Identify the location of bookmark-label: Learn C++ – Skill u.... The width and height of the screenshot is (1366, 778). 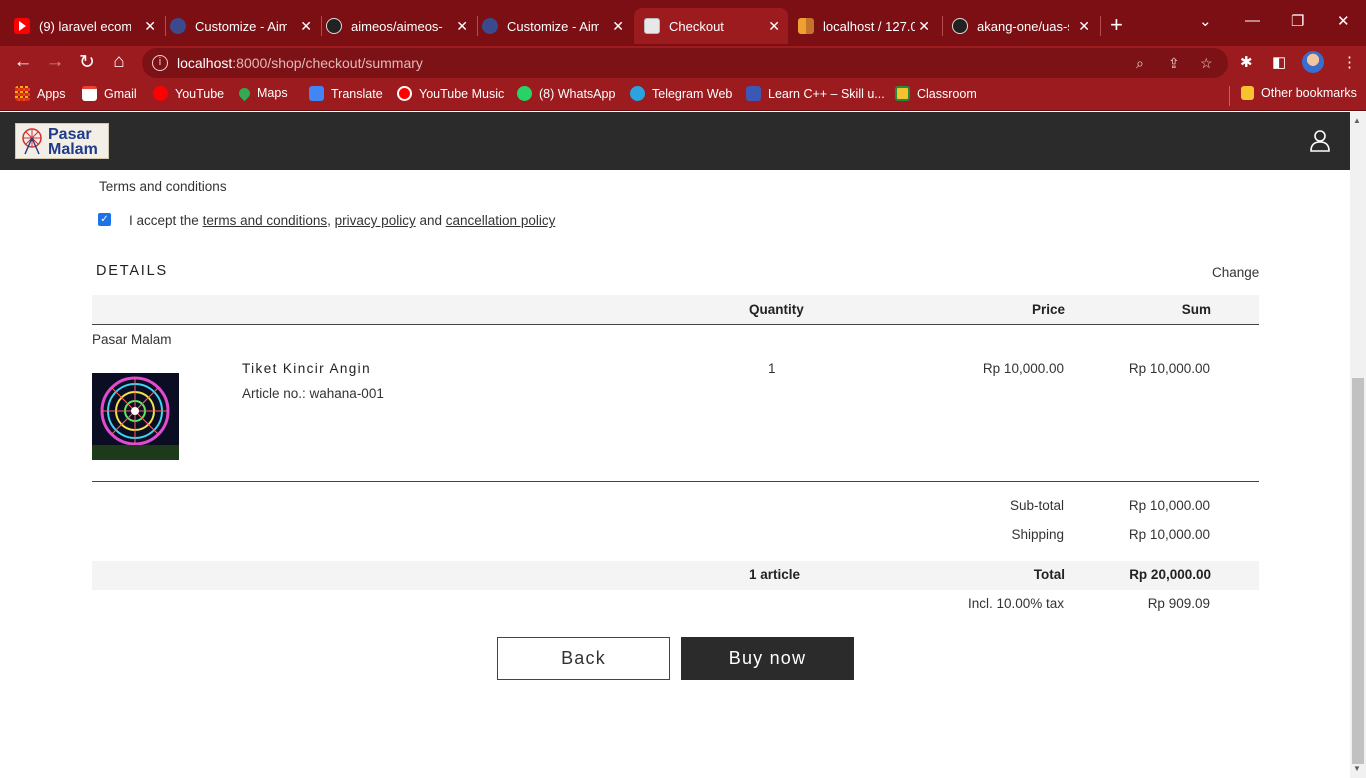
(826, 93).